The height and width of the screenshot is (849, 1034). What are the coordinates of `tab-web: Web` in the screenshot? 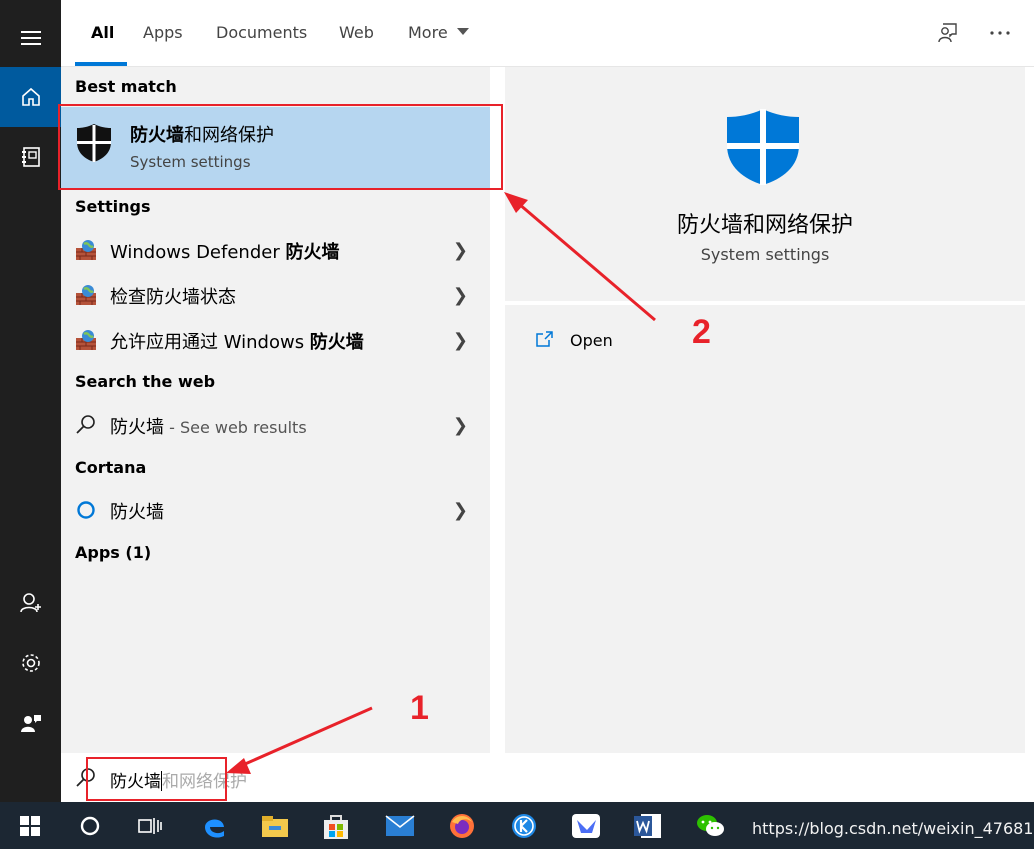 It's located at (356, 33).